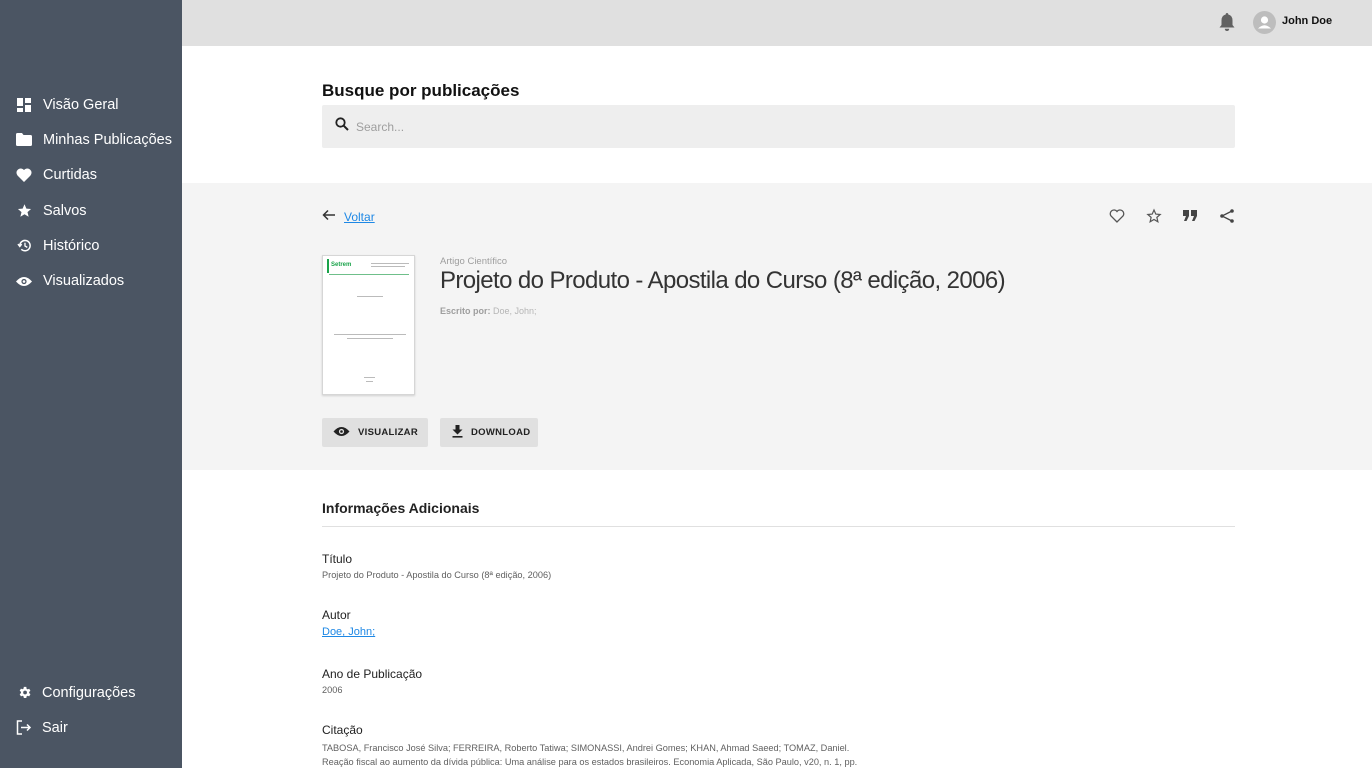 The height and width of the screenshot is (768, 1372). Describe the element at coordinates (107, 139) in the screenshot. I see `sidebar-item-label: Minhas Publicações` at that location.